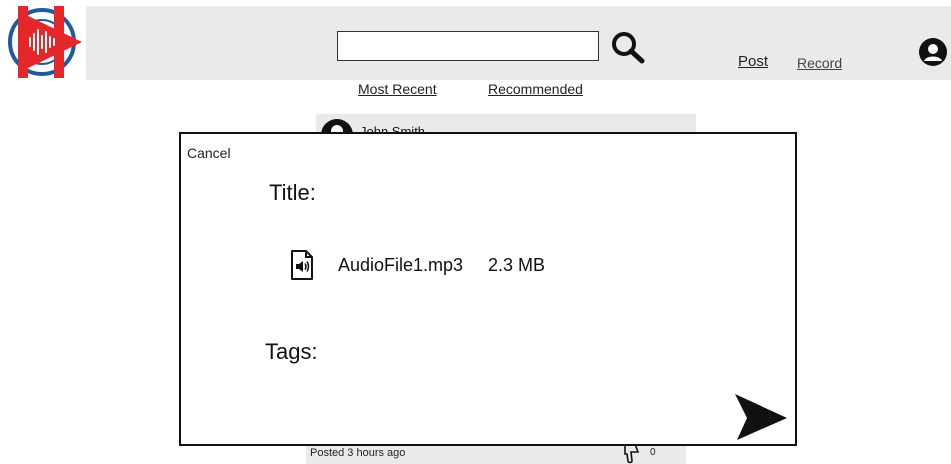  Describe the element at coordinates (819, 63) in the screenshot. I see `record-link: Record` at that location.